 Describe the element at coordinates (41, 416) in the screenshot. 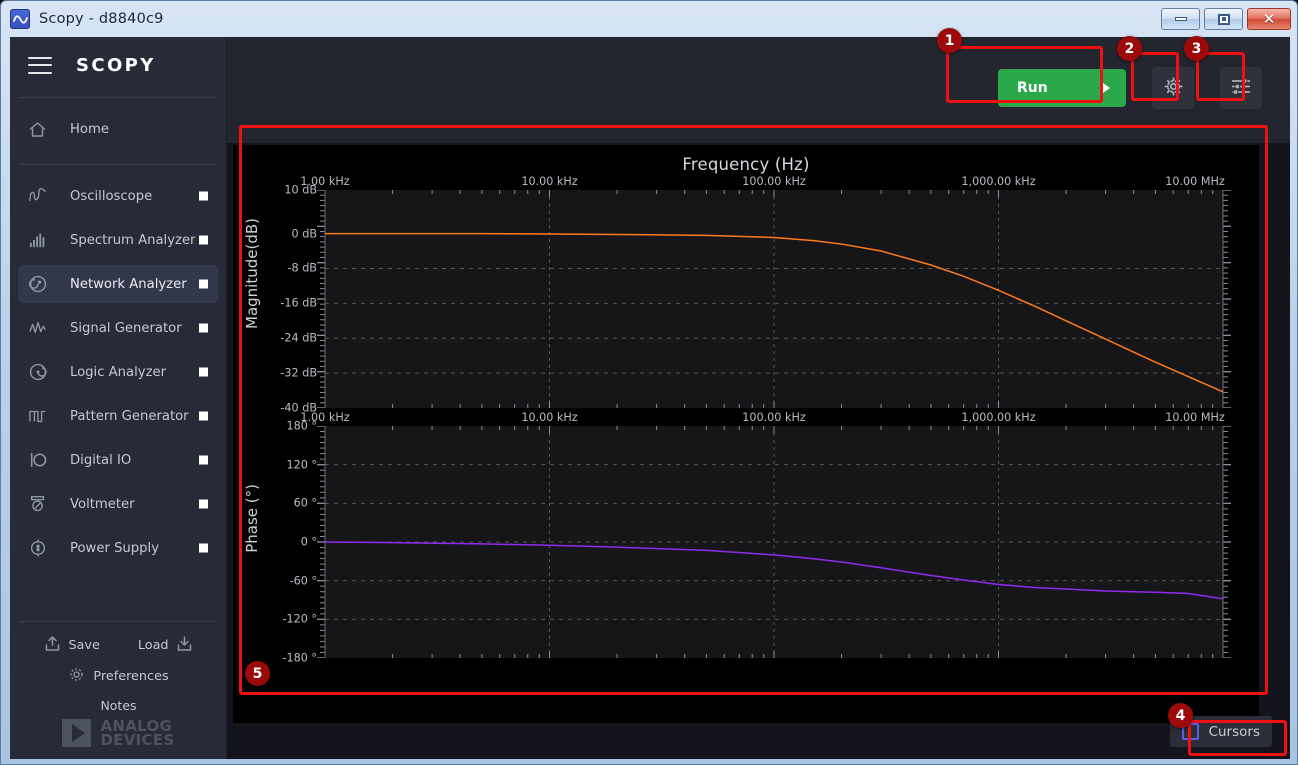

I see `pattern-generator-icon` at that location.